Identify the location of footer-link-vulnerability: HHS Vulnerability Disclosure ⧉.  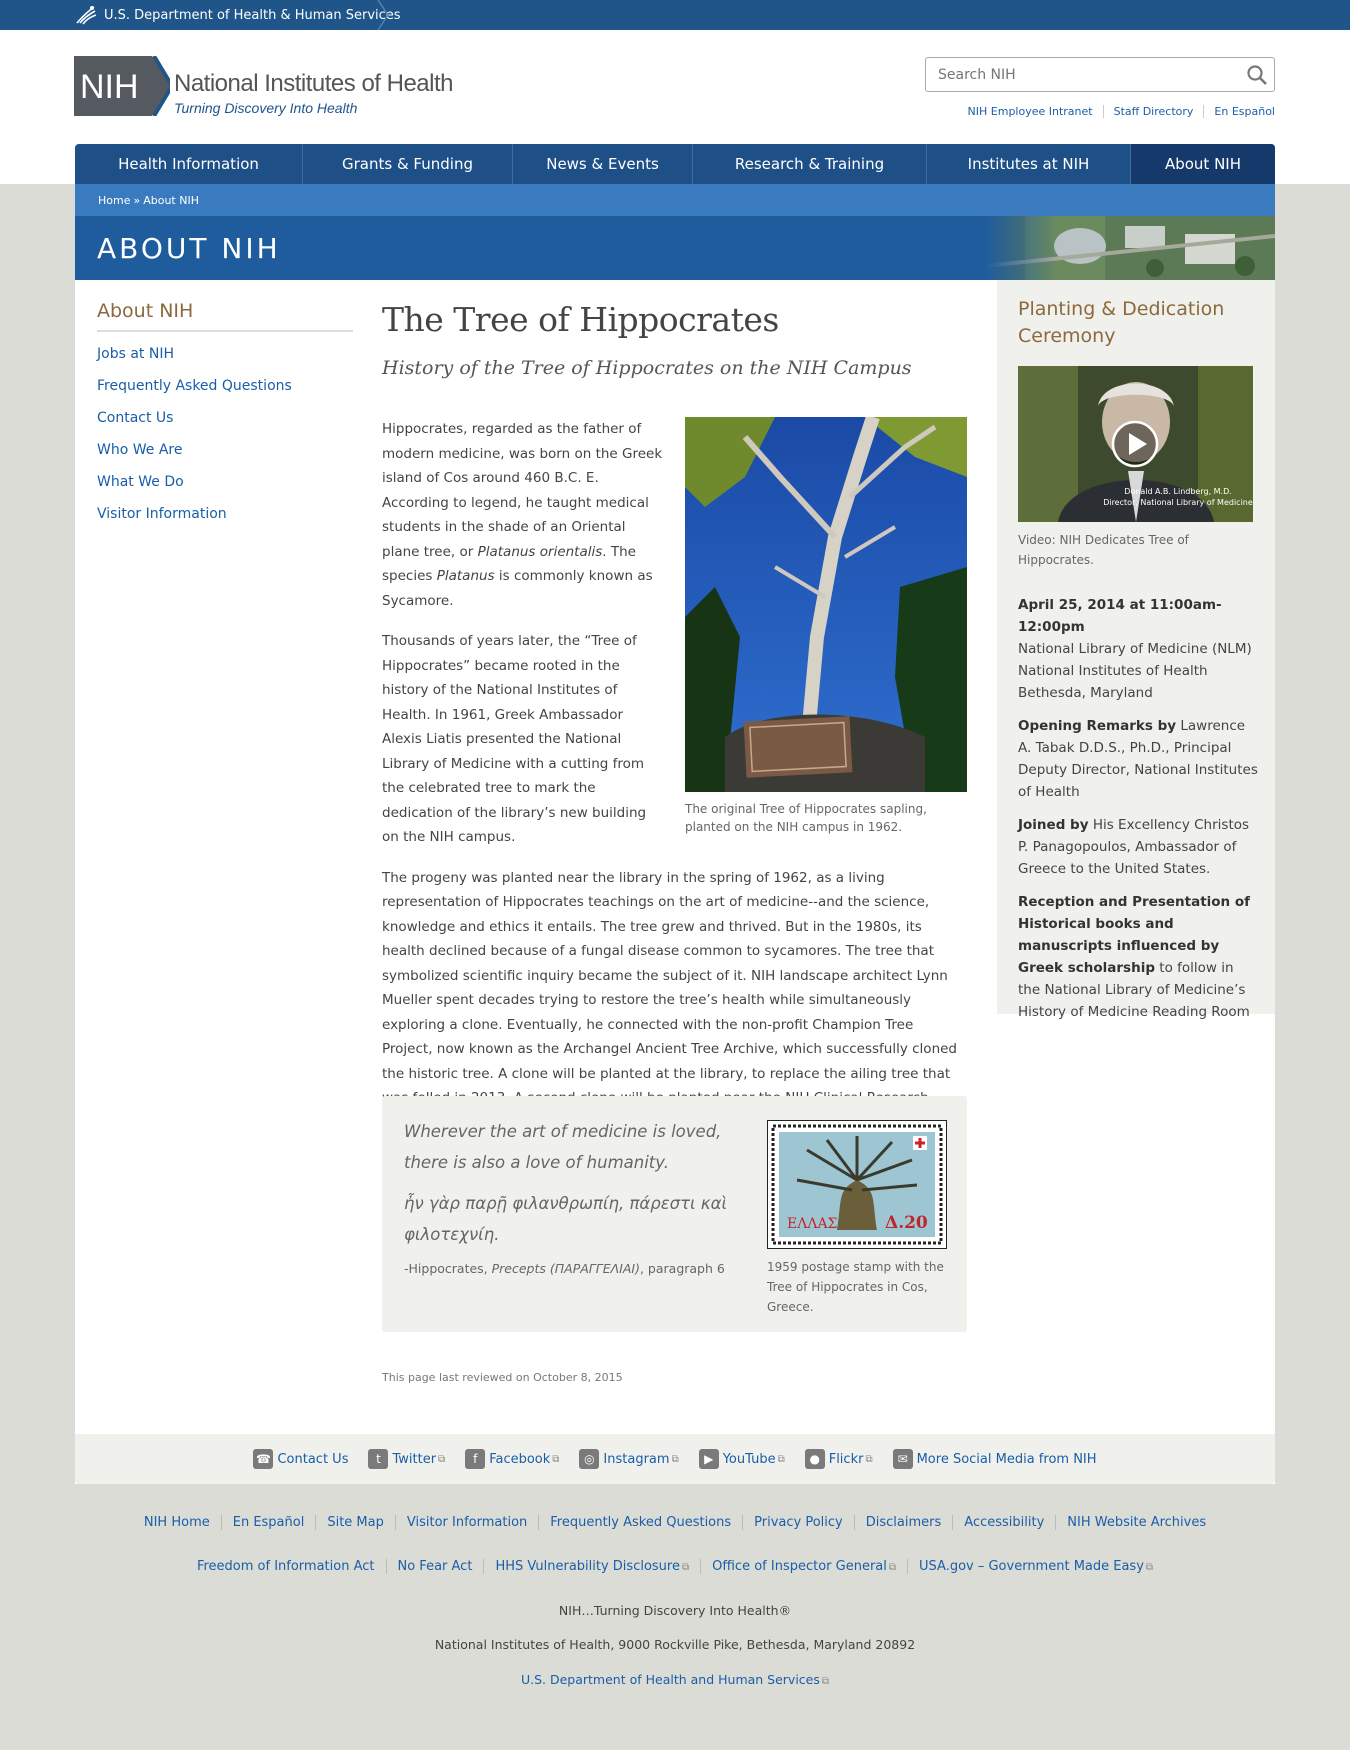
(591, 1566).